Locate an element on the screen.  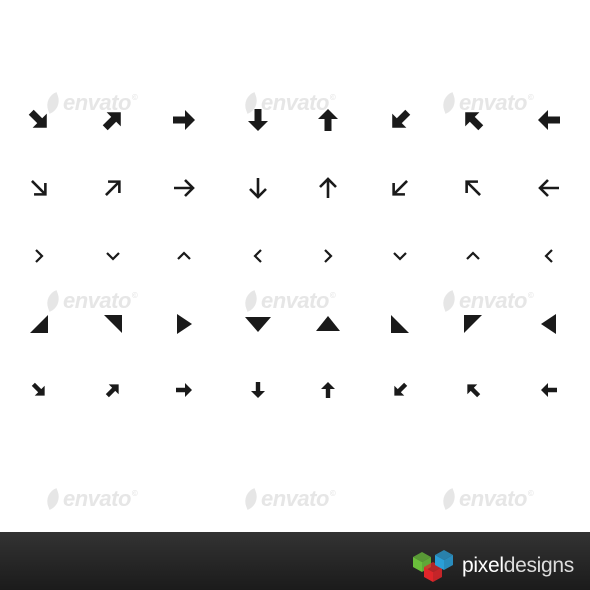
triangle-down-icon is located at coordinates (258, 324).